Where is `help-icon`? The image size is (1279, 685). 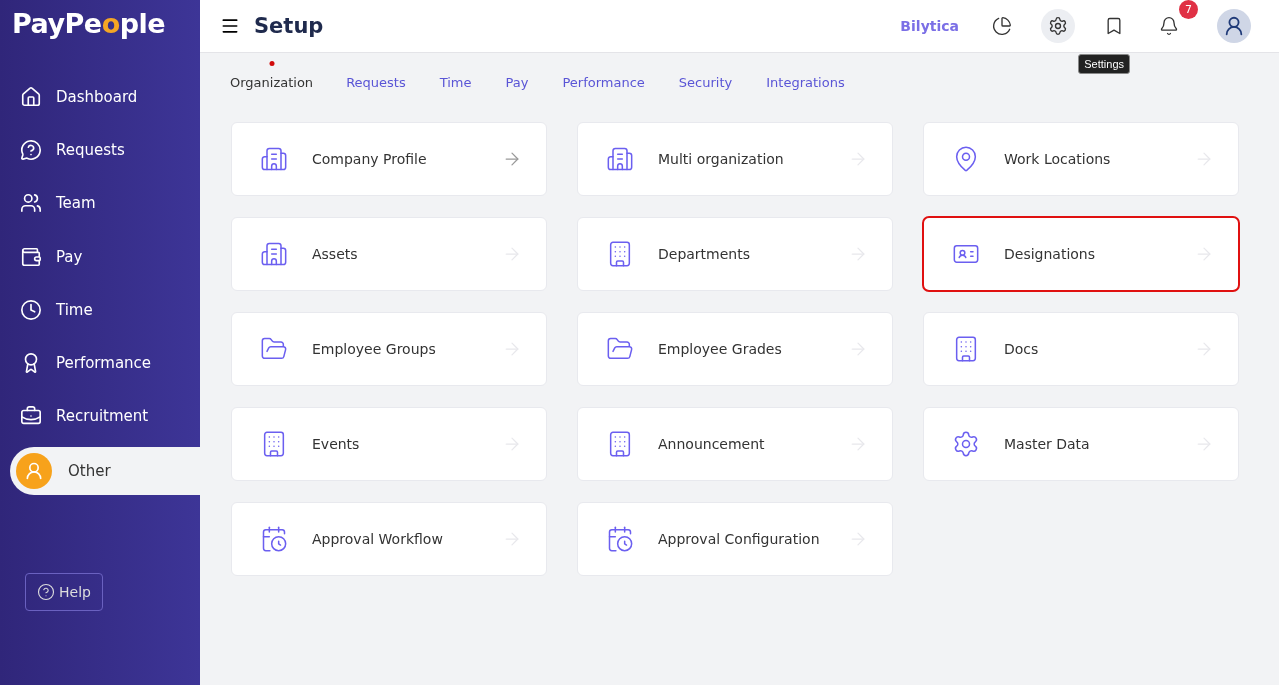 help-icon is located at coordinates (46, 592).